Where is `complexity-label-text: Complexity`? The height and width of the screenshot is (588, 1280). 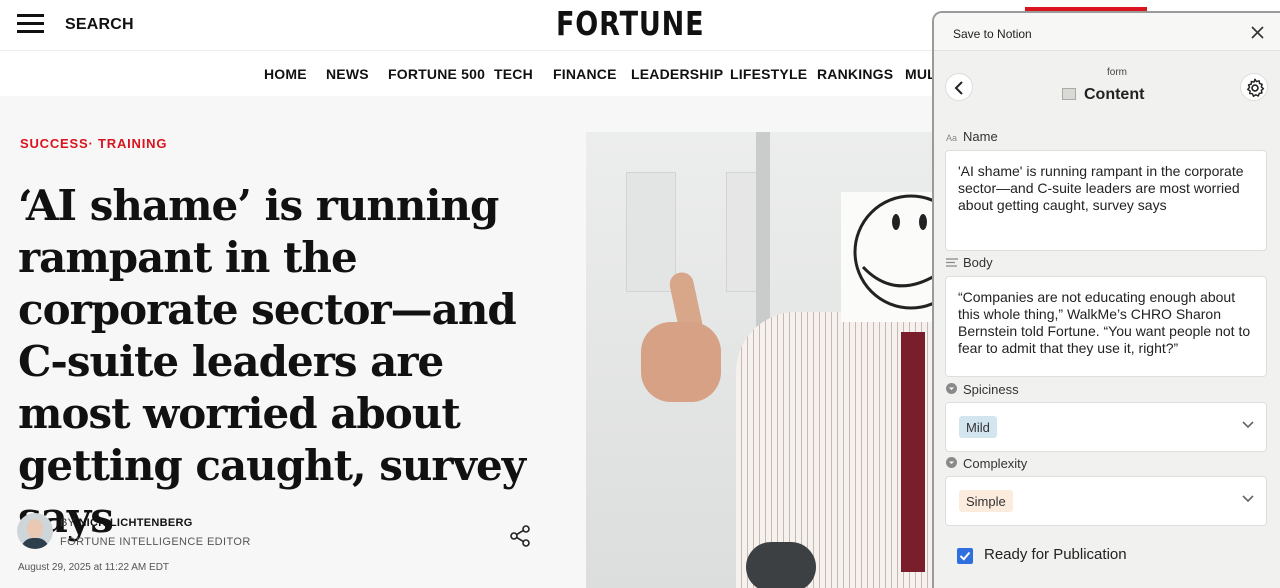
complexity-label-text: Complexity is located at coordinates (995, 463).